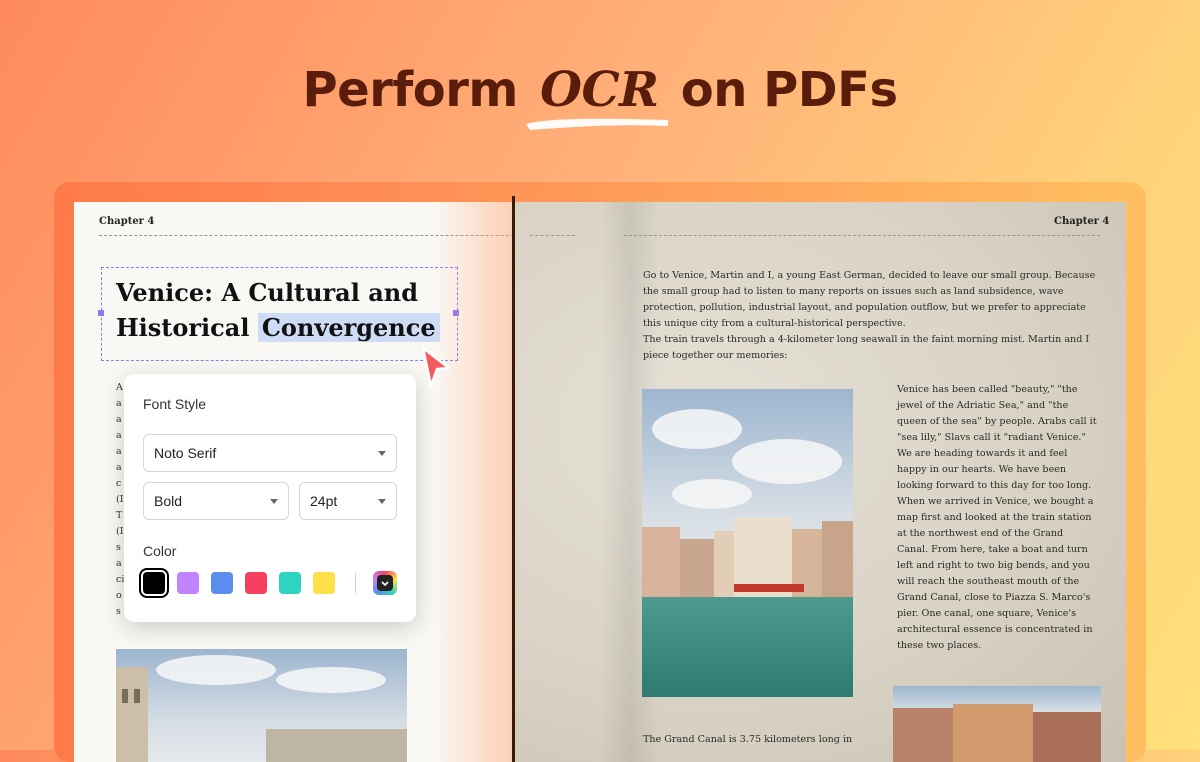  I want to click on column-line: at the northwest end of the Grand, so click(980, 533).